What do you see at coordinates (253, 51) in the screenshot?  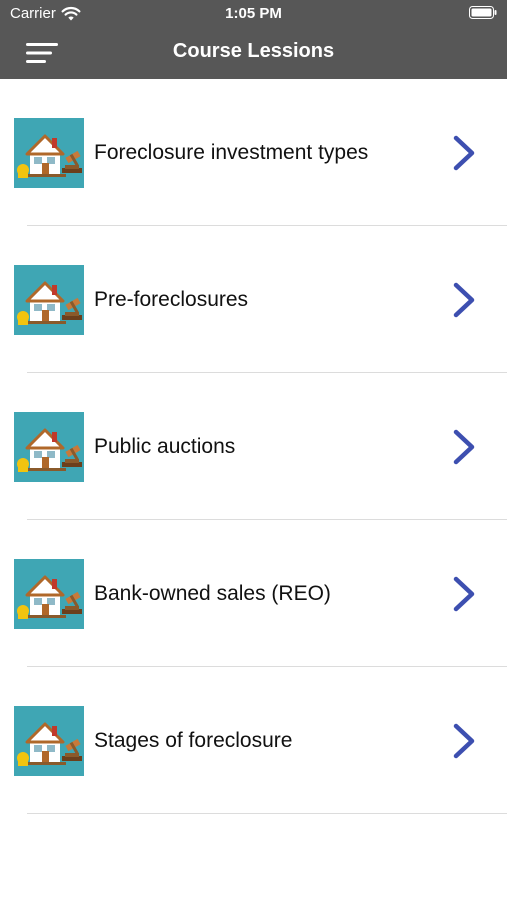 I see `page-title: Course Lessions` at bounding box center [253, 51].